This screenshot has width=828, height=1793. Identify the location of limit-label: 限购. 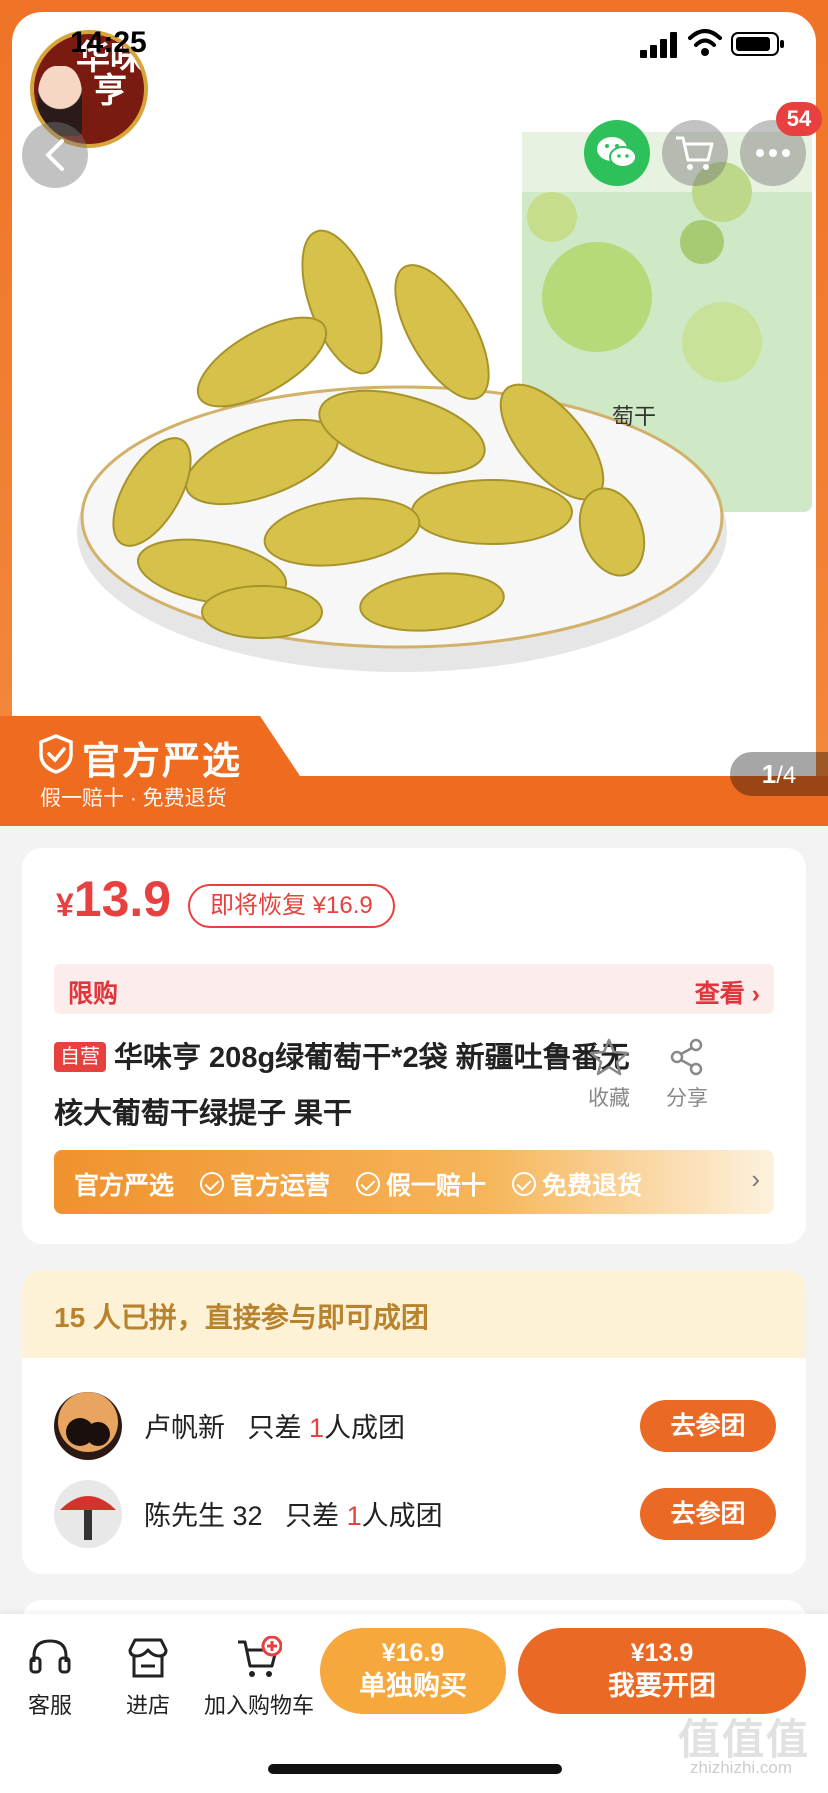
(93, 994).